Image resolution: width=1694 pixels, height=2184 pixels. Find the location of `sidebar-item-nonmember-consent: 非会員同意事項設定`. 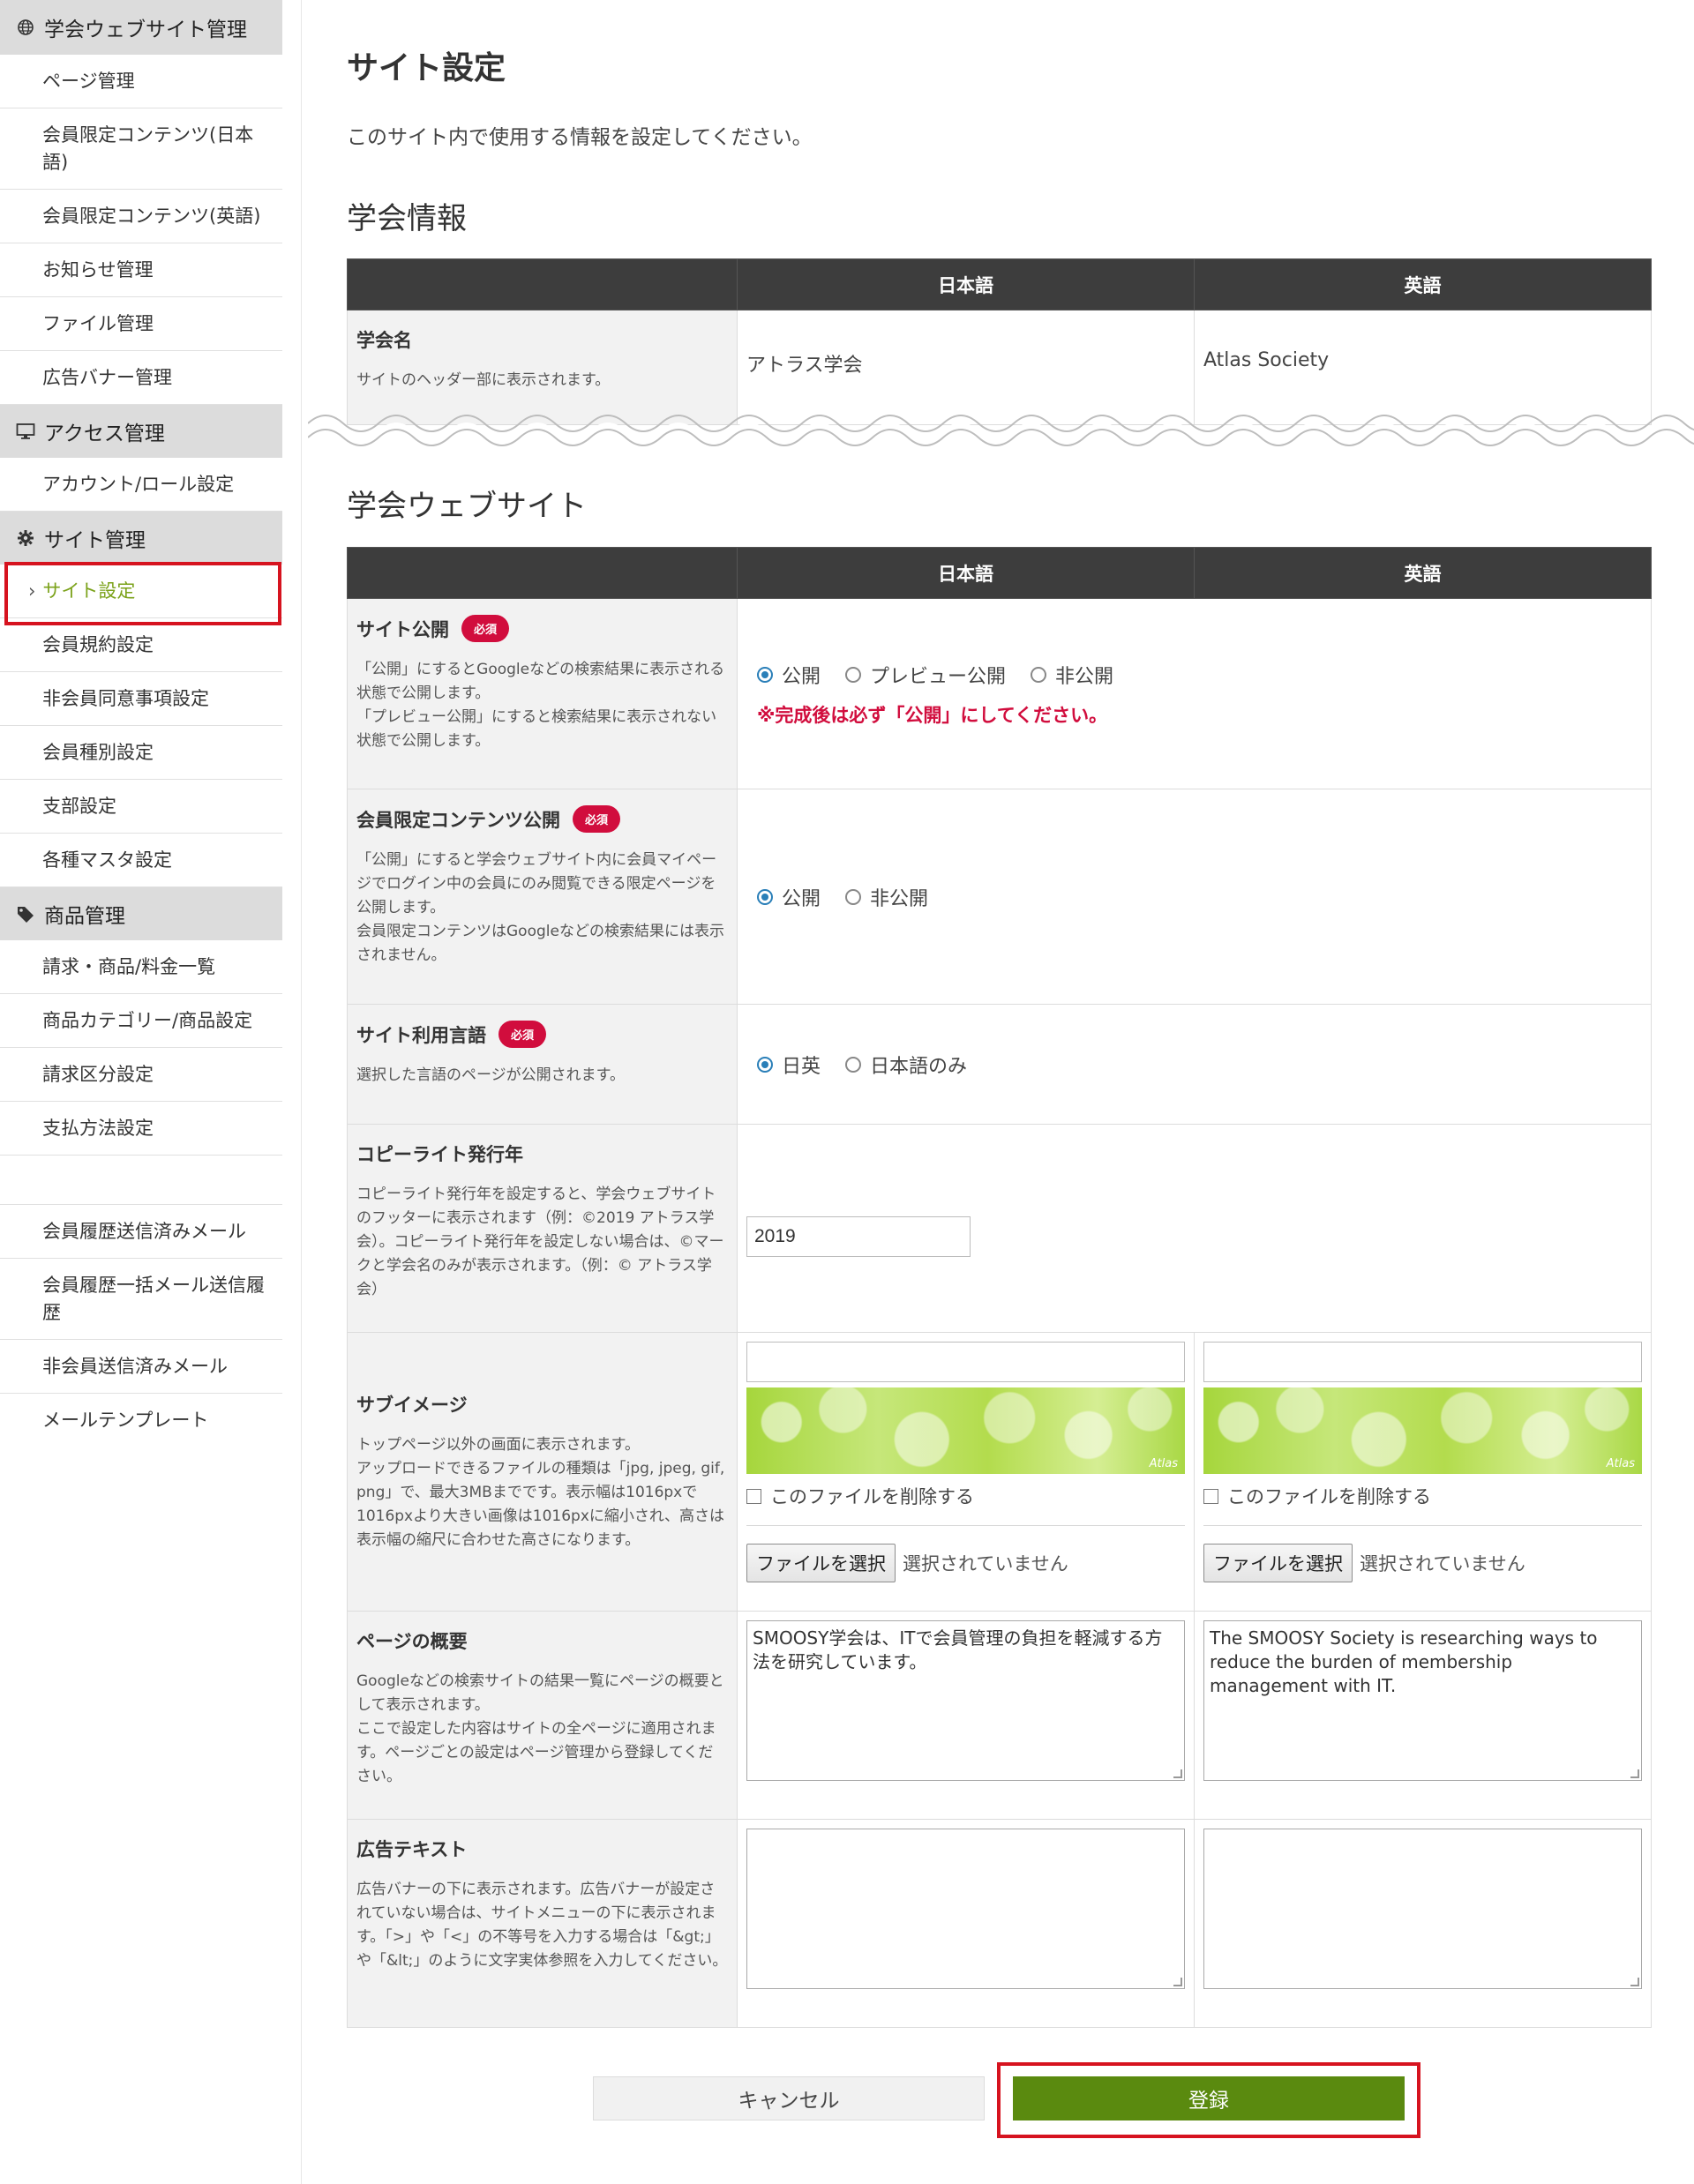

sidebar-item-nonmember-consent: 非会員同意事項設定 is located at coordinates (141, 699).